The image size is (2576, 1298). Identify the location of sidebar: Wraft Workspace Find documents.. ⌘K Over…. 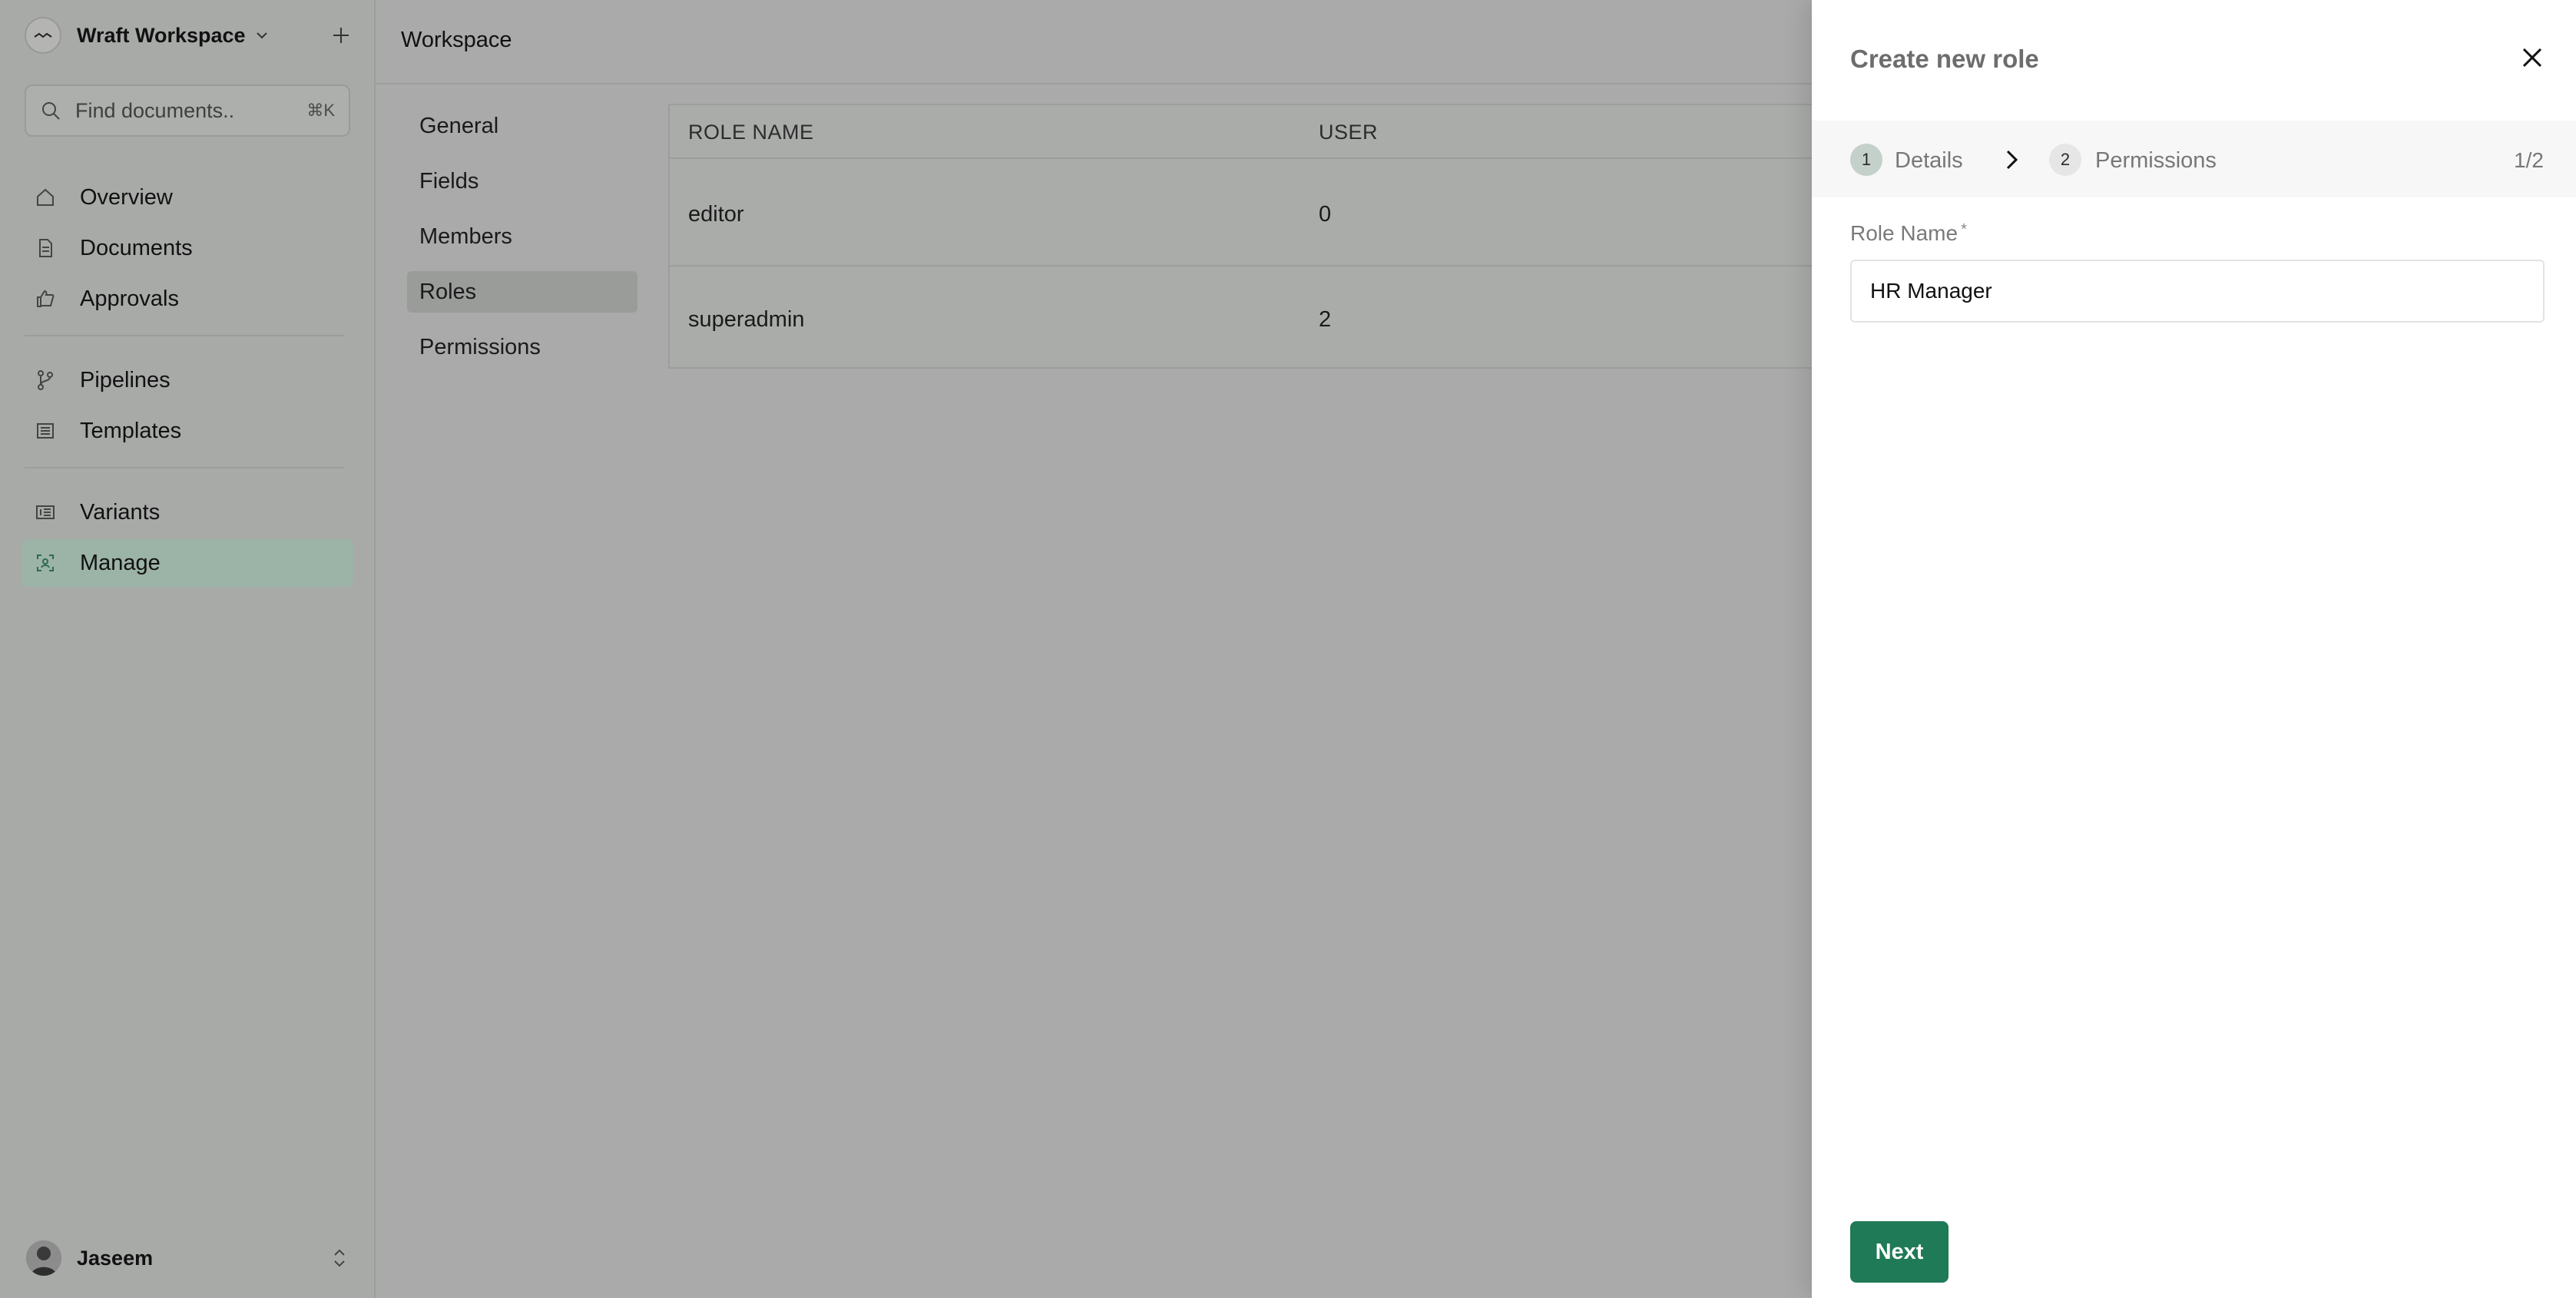
(188, 649).